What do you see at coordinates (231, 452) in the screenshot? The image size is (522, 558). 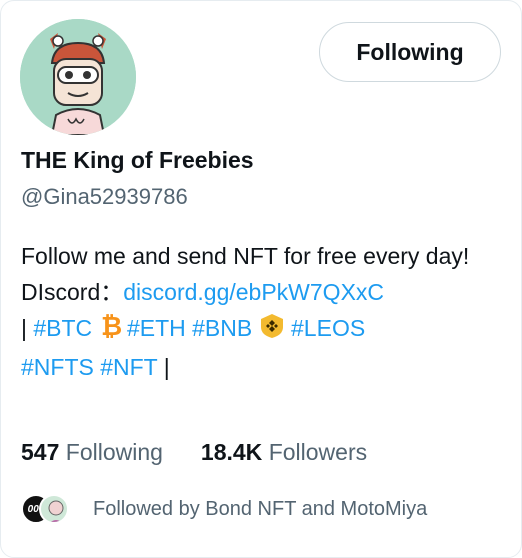 I see `followers-count: 18.4K` at bounding box center [231, 452].